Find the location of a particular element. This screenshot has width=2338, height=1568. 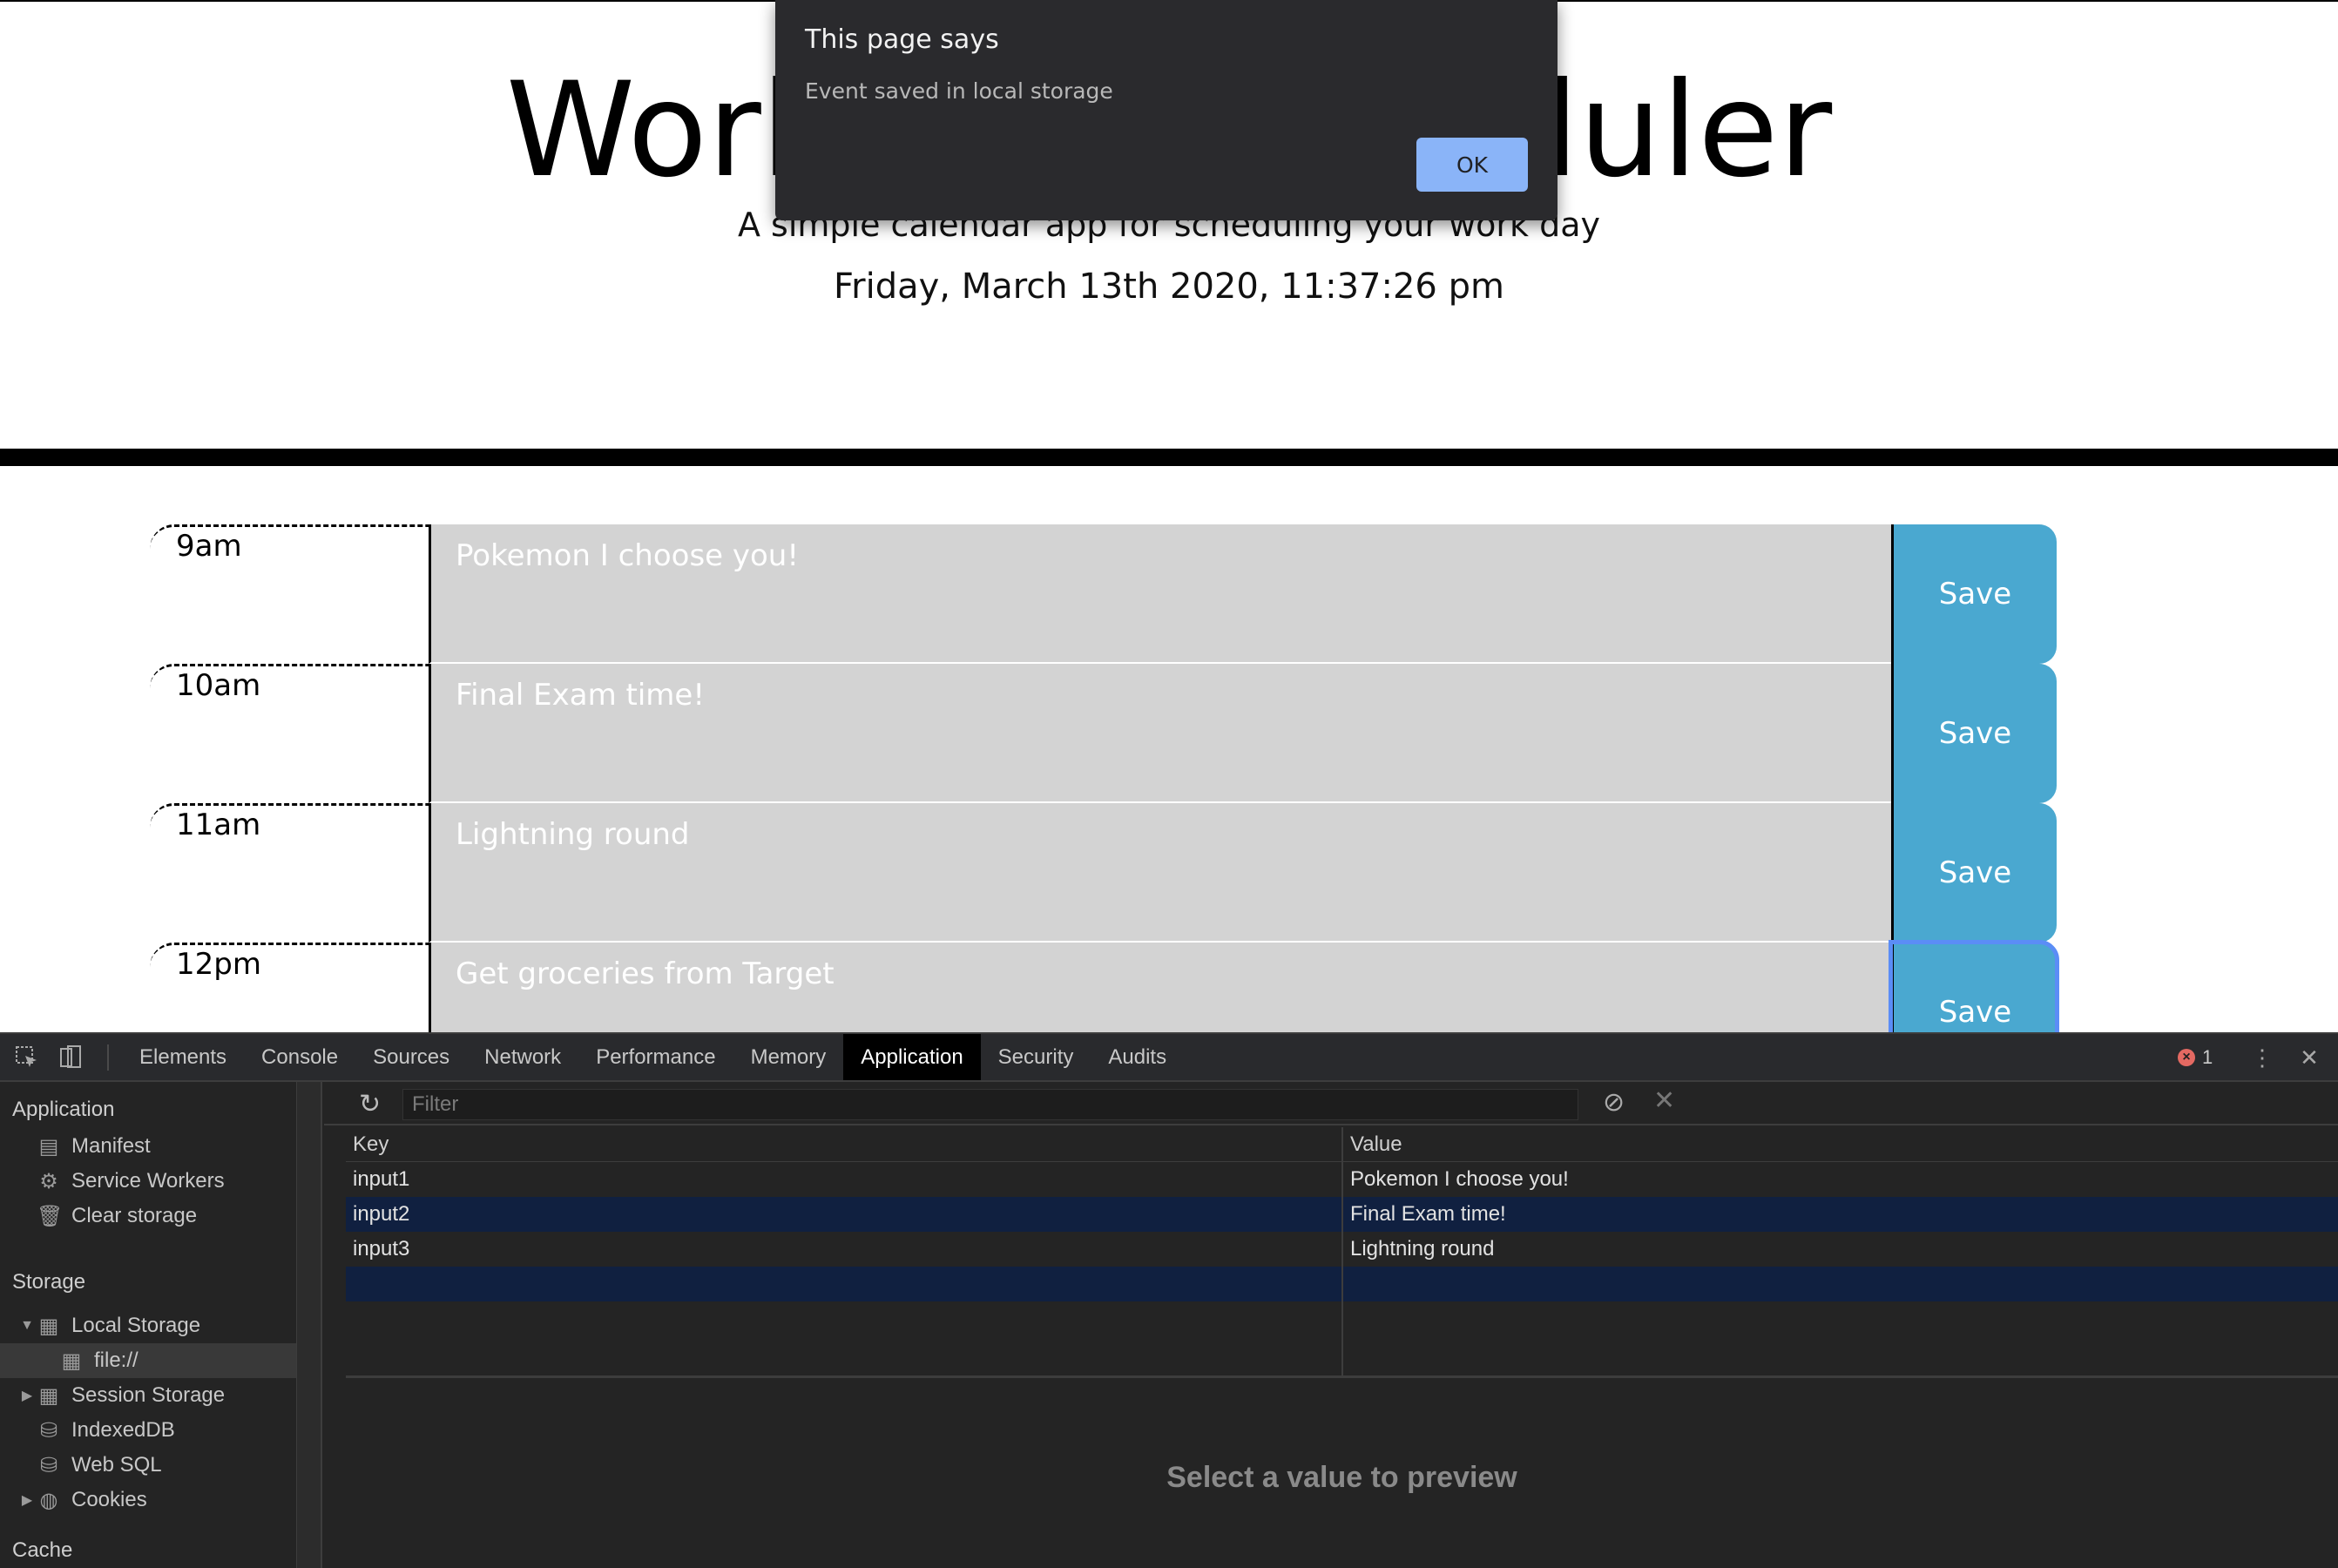

value-cell: Lightning round is located at coordinates (1422, 1248).